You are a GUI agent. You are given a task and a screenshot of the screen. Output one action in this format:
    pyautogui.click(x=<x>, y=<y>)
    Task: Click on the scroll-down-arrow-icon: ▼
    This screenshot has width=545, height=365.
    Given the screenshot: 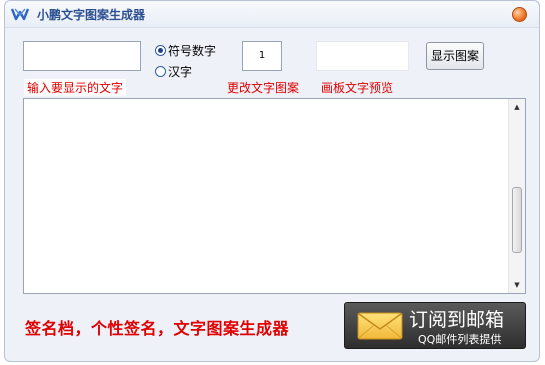 What is the action you would take?
    pyautogui.click(x=517, y=285)
    